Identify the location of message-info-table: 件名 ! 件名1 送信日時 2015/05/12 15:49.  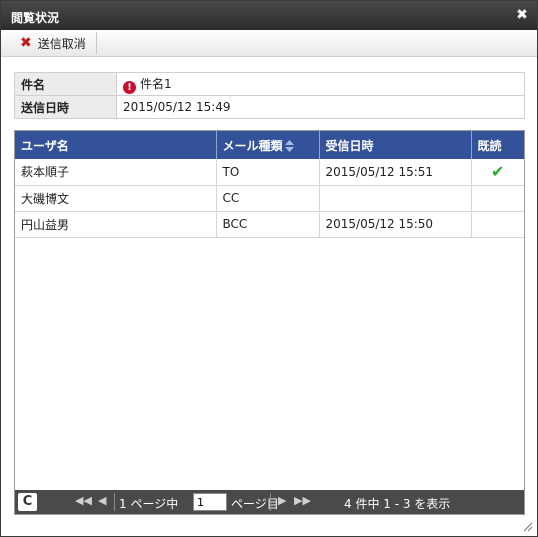
(269, 95).